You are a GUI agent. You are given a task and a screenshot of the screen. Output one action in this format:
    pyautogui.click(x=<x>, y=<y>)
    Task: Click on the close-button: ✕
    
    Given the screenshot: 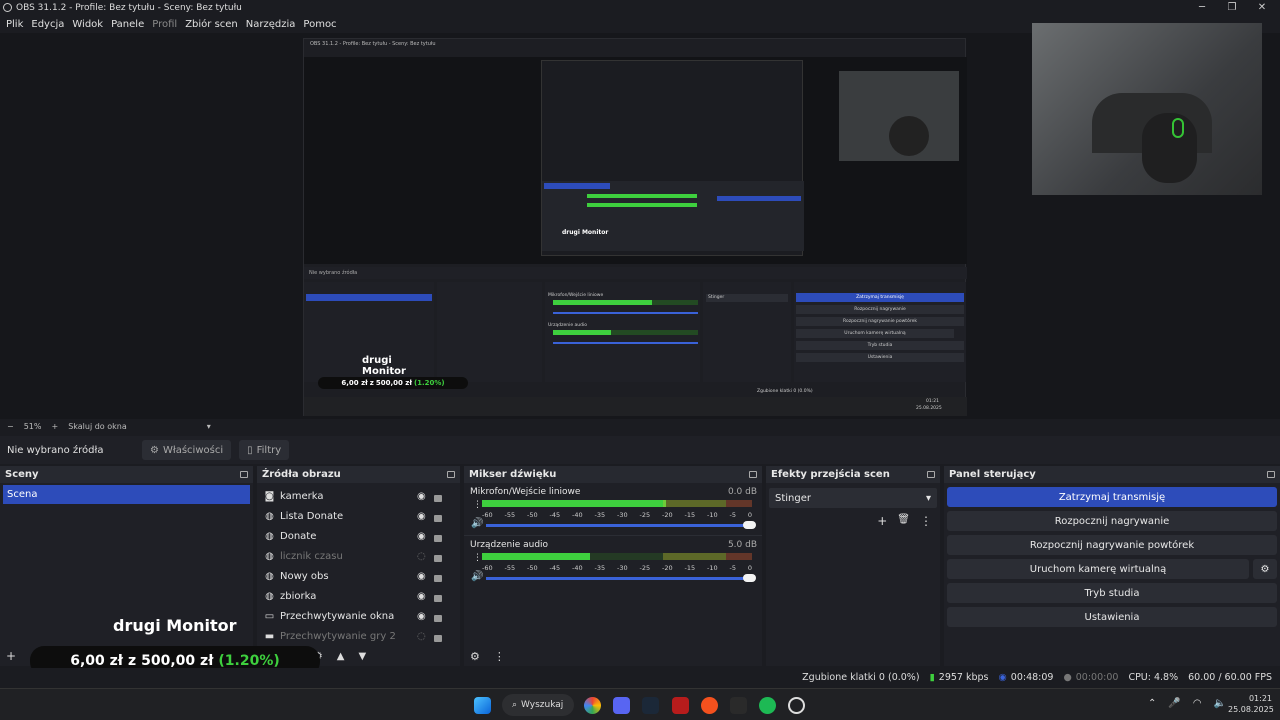 What is the action you would take?
    pyautogui.click(x=1262, y=7)
    